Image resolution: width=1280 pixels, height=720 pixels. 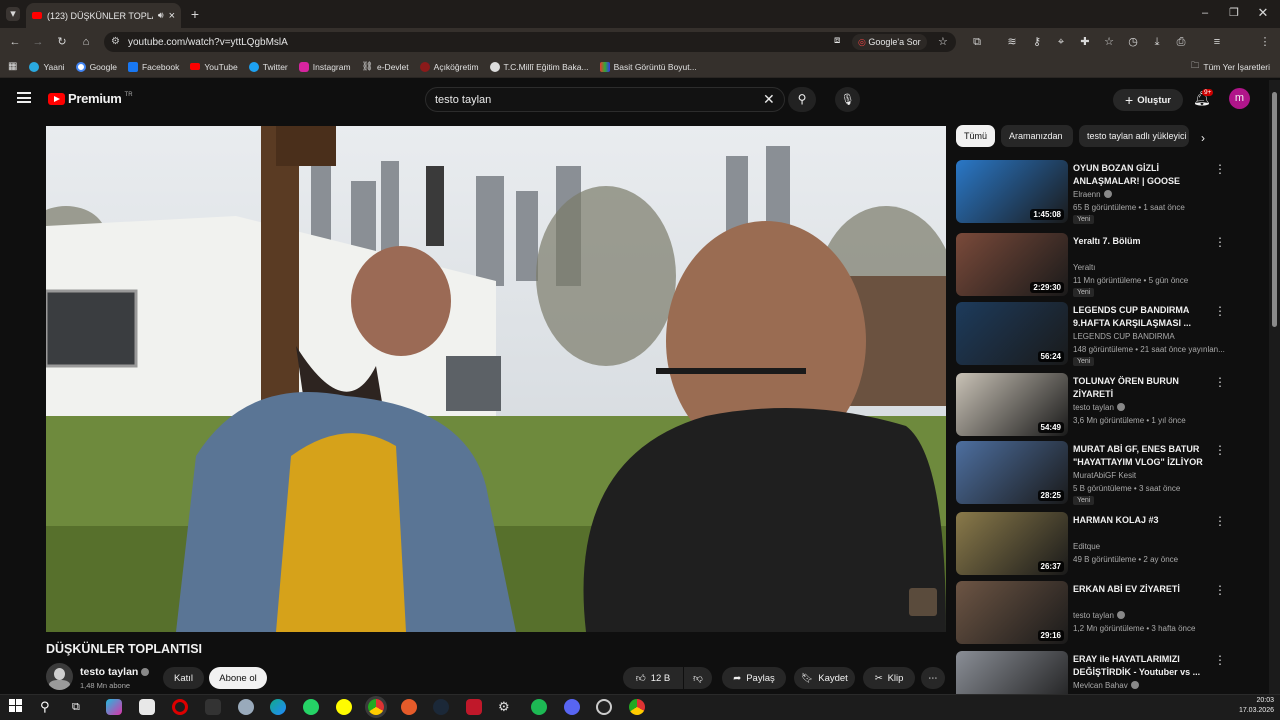 What do you see at coordinates (268, 66) in the screenshot?
I see `bookmark-twitter: Twitter` at bounding box center [268, 66].